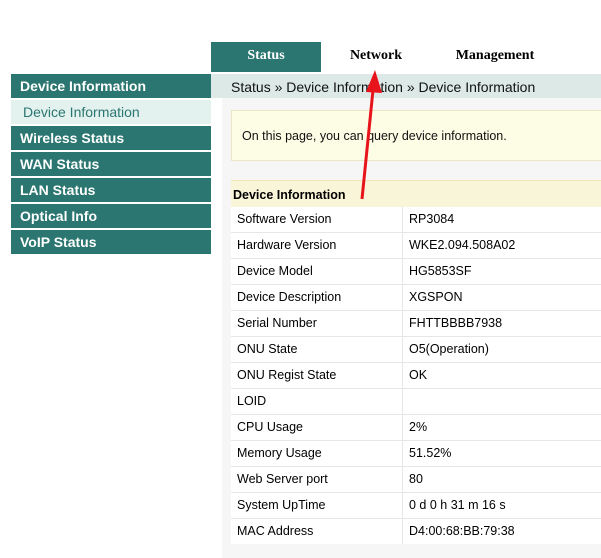 The height and width of the screenshot is (558, 601). I want to click on table-row: Software Version RP3084, so click(416, 220).